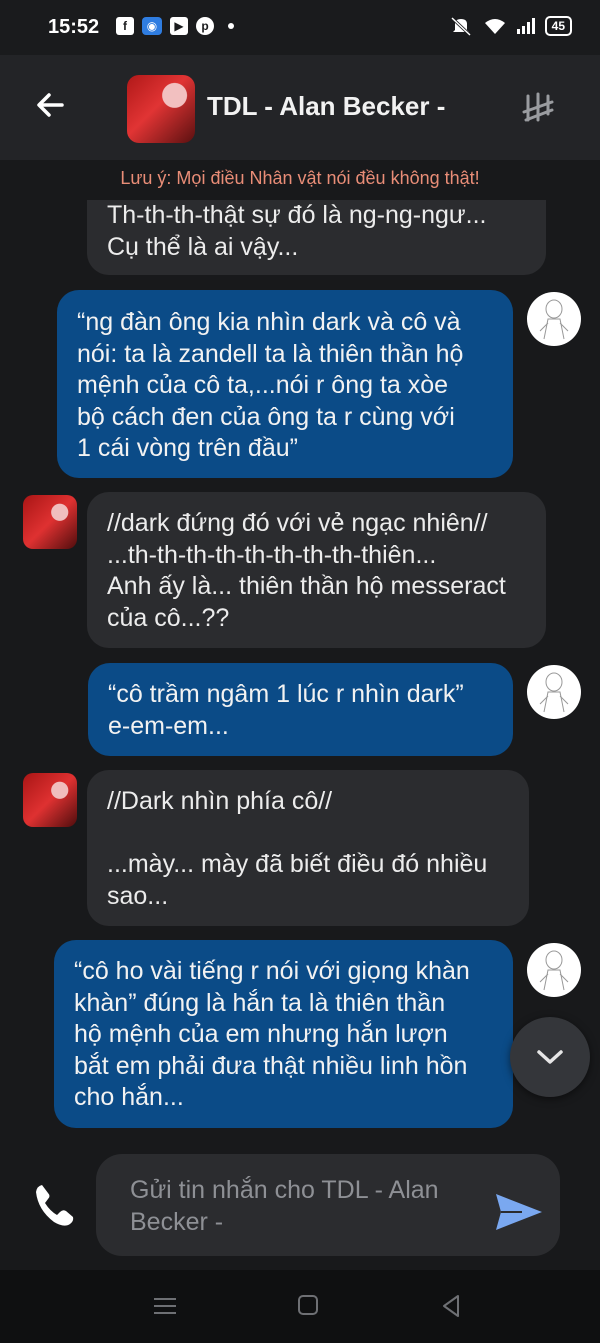  I want to click on scroll-to-bottom-button, so click(550, 1057).